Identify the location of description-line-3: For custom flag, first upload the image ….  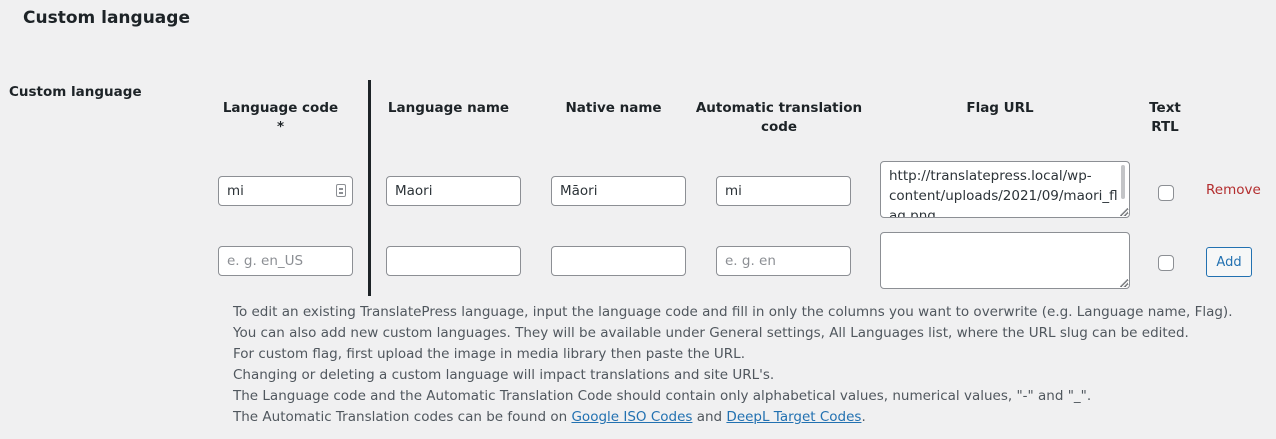
(489, 354).